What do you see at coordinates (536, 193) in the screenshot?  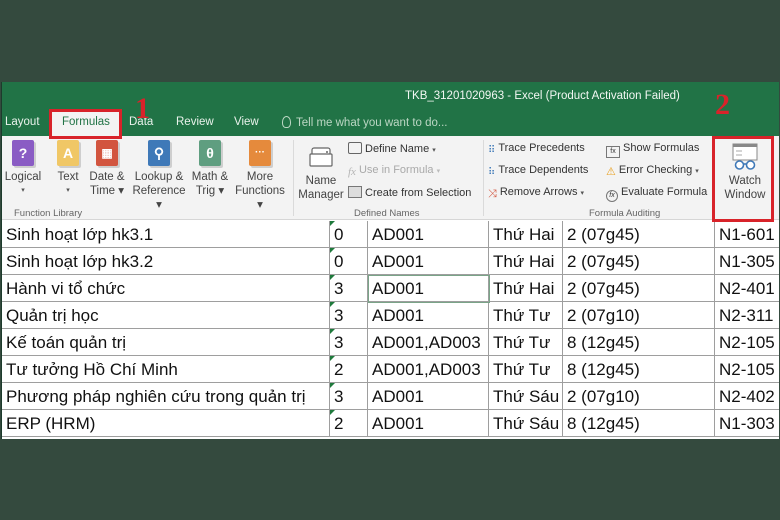 I see `remove-arrows-button: ⤨ Remove Arrows ▾` at bounding box center [536, 193].